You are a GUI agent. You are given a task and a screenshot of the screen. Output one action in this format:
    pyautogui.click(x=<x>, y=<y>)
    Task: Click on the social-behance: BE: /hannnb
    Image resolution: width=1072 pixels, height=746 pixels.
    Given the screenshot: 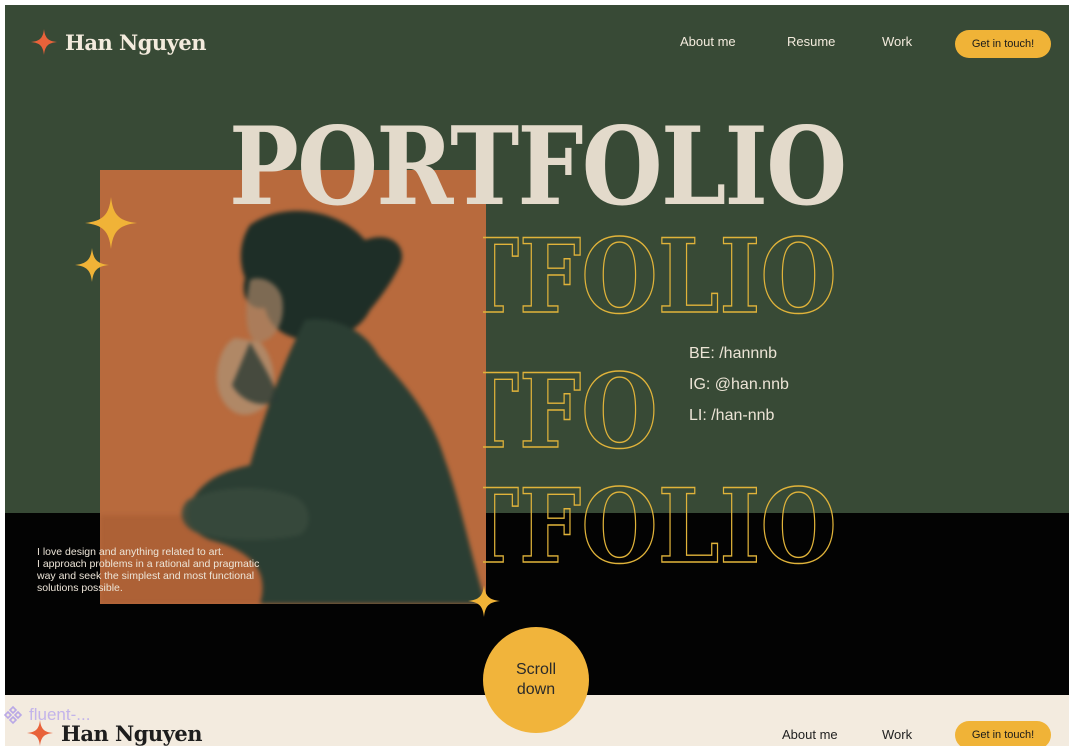 What is the action you would take?
    pyautogui.click(x=733, y=354)
    